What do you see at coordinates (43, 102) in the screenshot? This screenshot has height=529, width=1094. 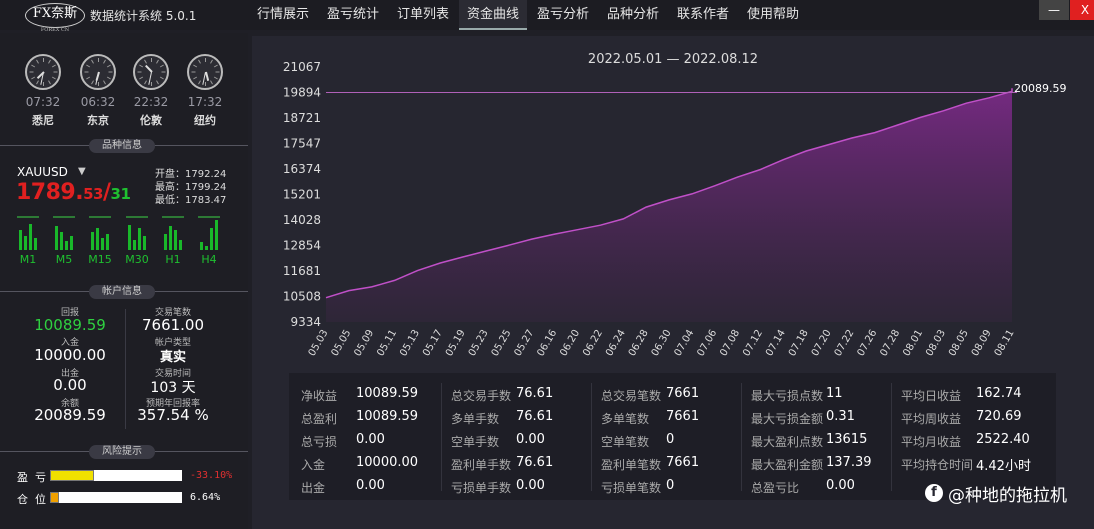 I see `clock-time: 07:32` at bounding box center [43, 102].